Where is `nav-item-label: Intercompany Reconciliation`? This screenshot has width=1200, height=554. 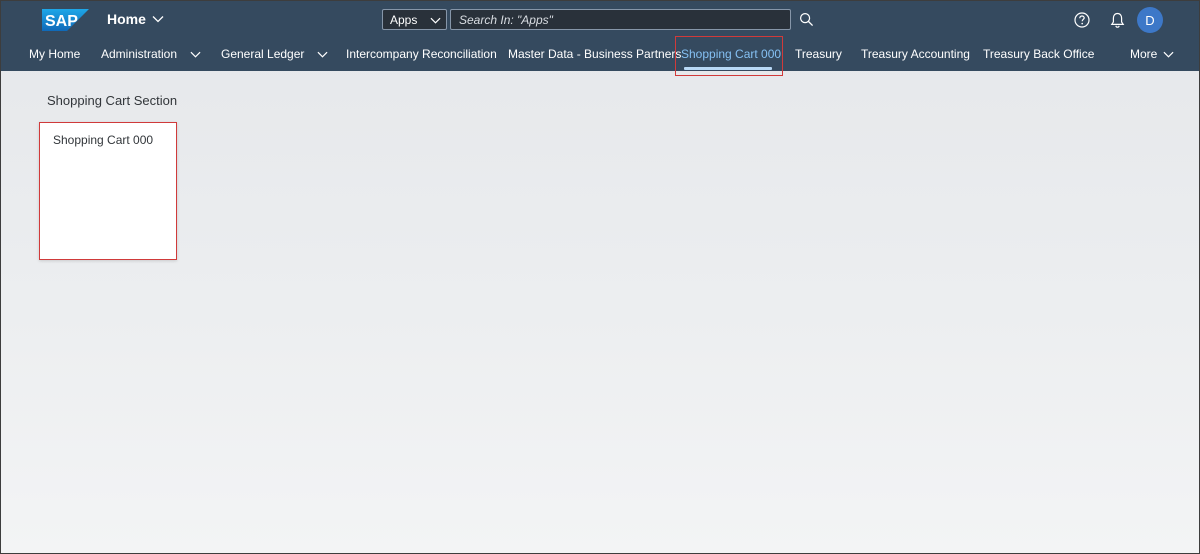
nav-item-label: Intercompany Reconciliation is located at coordinates (421, 53).